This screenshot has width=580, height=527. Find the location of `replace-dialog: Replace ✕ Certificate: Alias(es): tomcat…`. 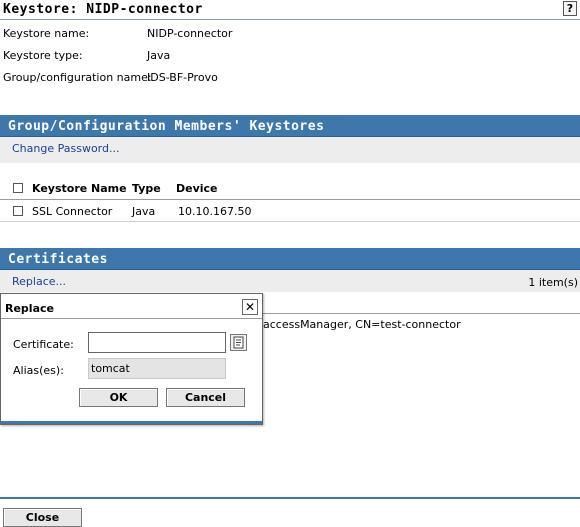

replace-dialog: Replace ✕ Certificate: Alias(es): tomcat… is located at coordinates (131, 359).